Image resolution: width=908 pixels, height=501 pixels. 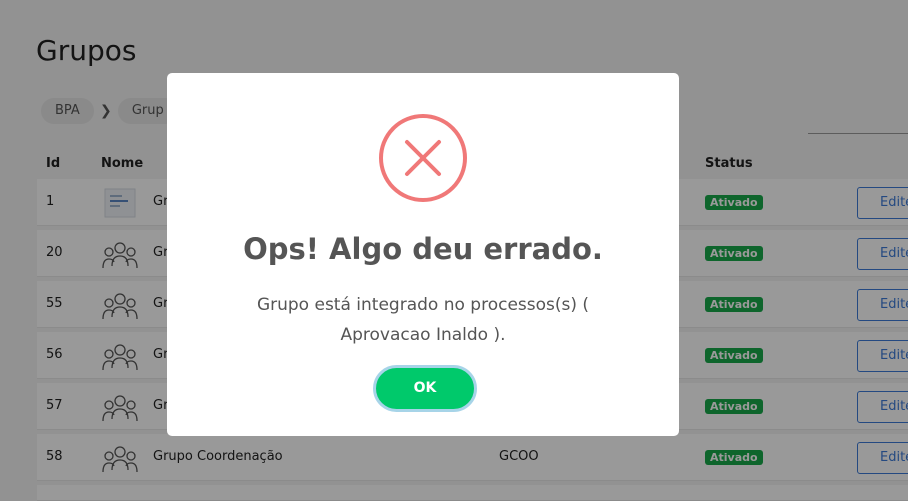 I want to click on dialog-title: Ops! Algo deu errado., so click(x=423, y=249).